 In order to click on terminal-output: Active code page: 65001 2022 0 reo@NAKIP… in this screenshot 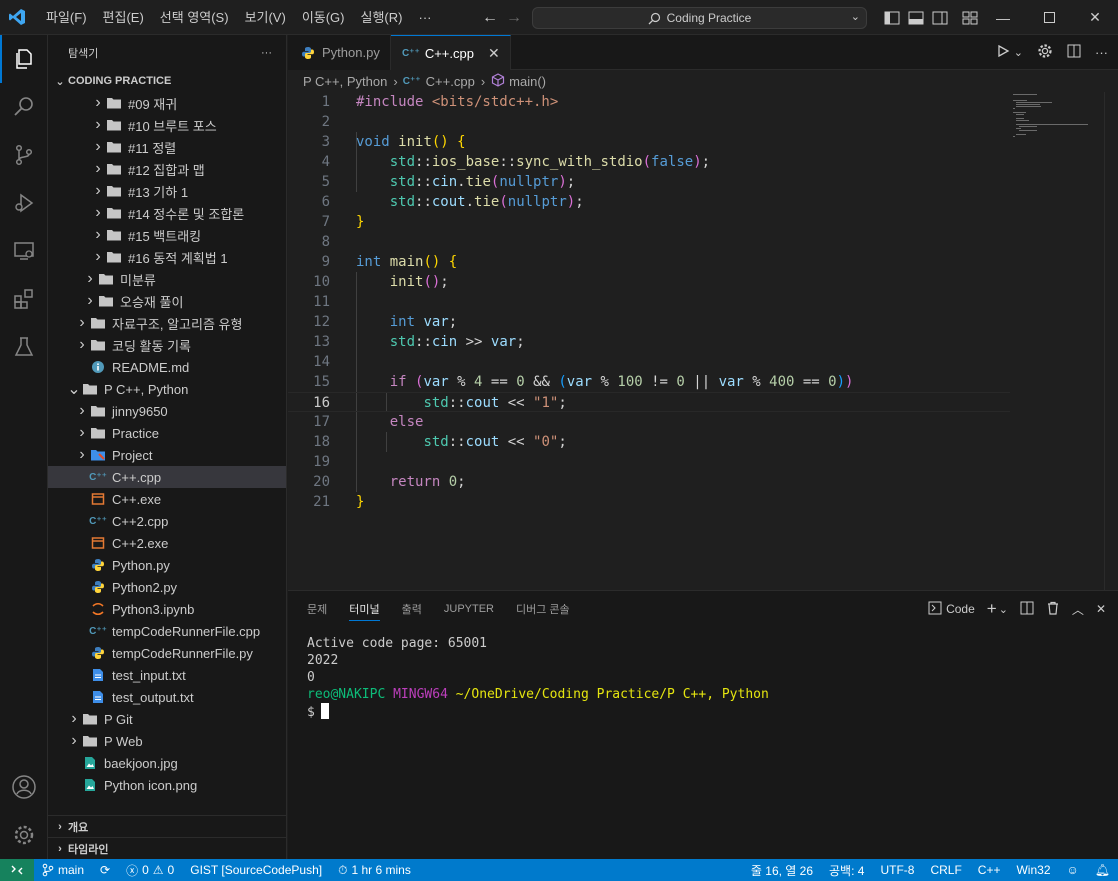, I will do `click(538, 678)`.